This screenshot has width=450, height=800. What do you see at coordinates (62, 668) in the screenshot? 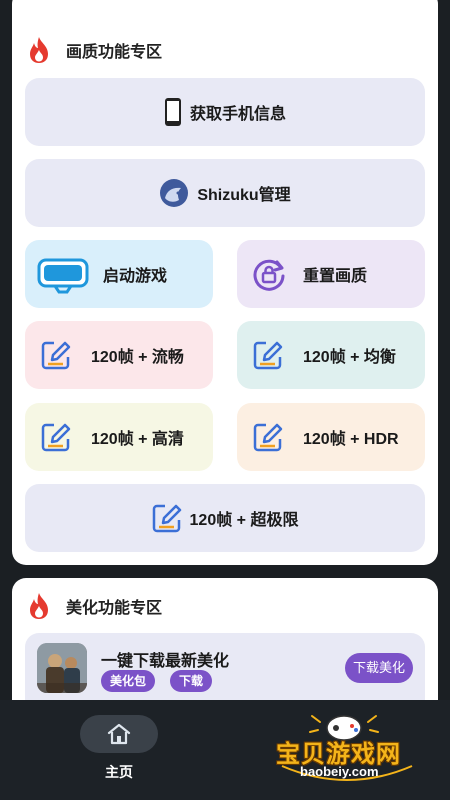
I see `game-thumbnail` at bounding box center [62, 668].